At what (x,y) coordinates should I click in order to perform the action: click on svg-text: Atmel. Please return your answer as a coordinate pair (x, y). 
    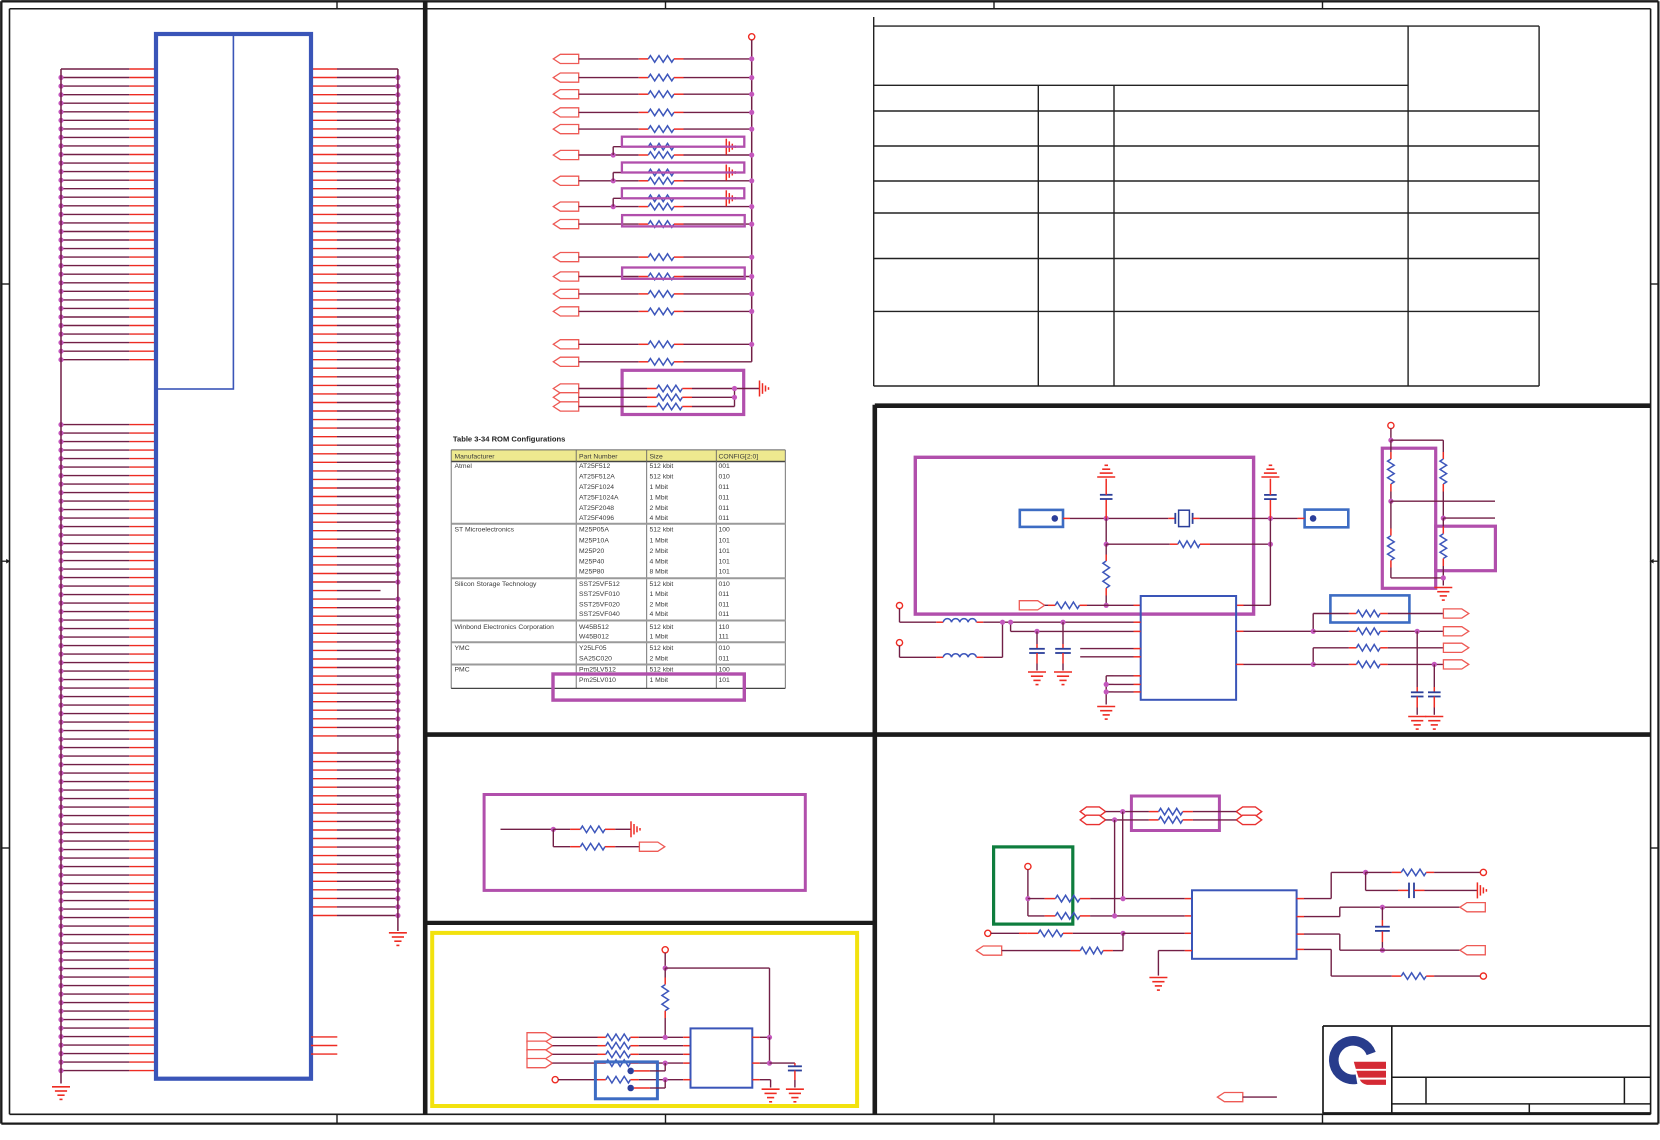
    Looking at the image, I should click on (464, 466).